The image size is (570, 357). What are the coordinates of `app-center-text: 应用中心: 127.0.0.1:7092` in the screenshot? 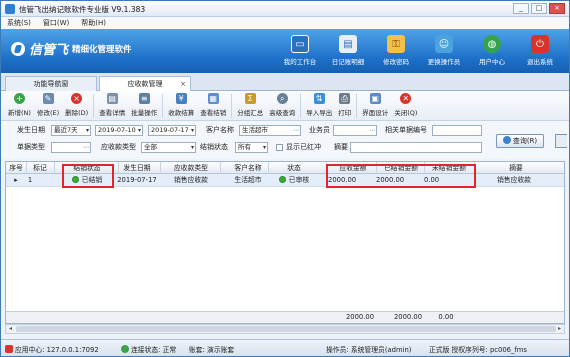 It's located at (57, 350).